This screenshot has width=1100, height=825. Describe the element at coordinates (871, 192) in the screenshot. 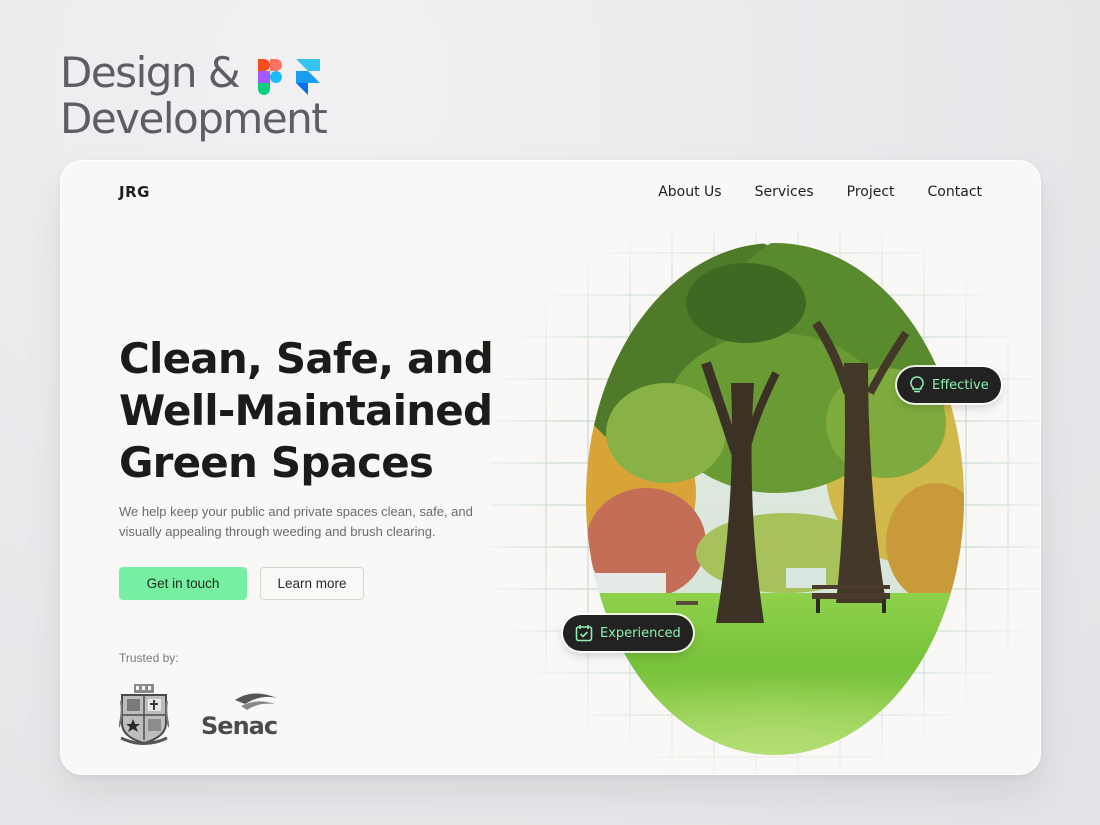

I see `nav-project: Project` at that location.